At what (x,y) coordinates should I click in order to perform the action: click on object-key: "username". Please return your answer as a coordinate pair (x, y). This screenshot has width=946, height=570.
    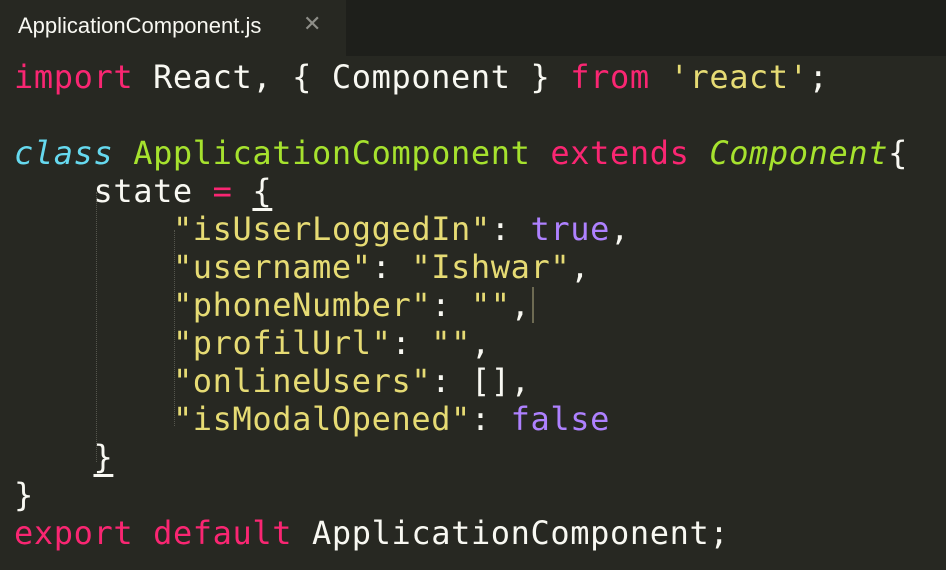
    Looking at the image, I should click on (272, 267).